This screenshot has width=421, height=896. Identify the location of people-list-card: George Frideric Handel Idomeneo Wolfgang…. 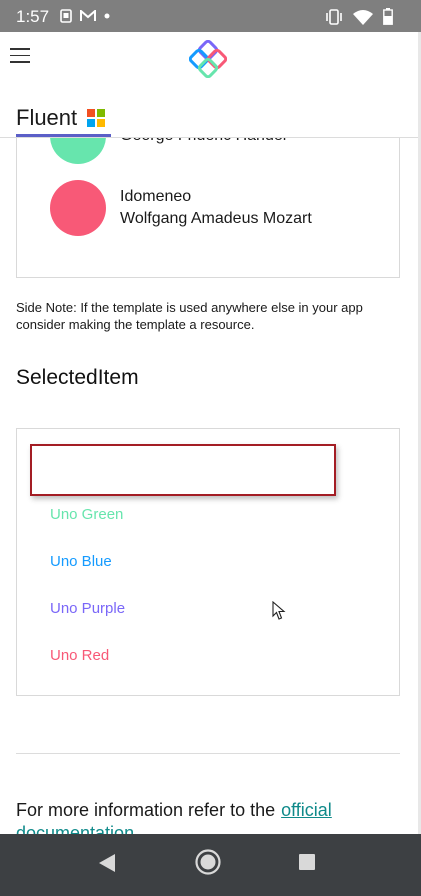
(208, 208).